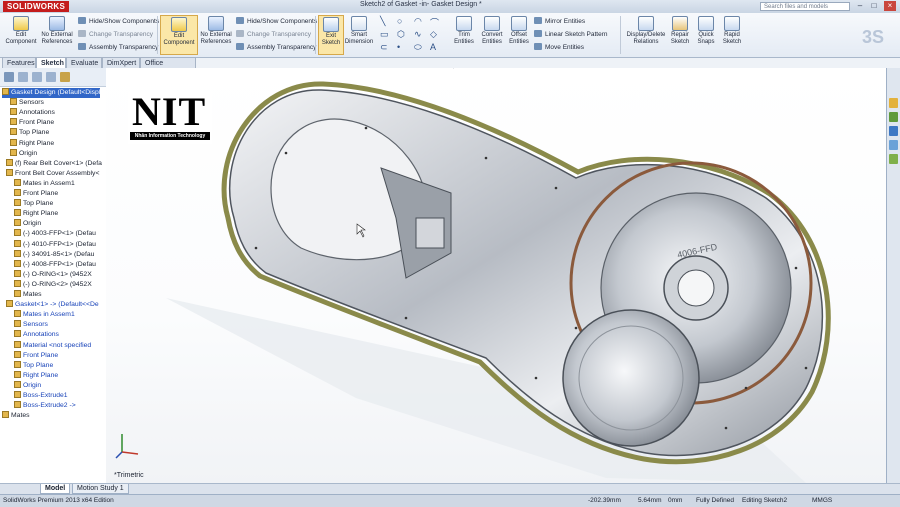 This screenshot has height=507, width=900. Describe the element at coordinates (680, 35) in the screenshot. I see `repair-sketch-button: Repair Sketch` at that location.